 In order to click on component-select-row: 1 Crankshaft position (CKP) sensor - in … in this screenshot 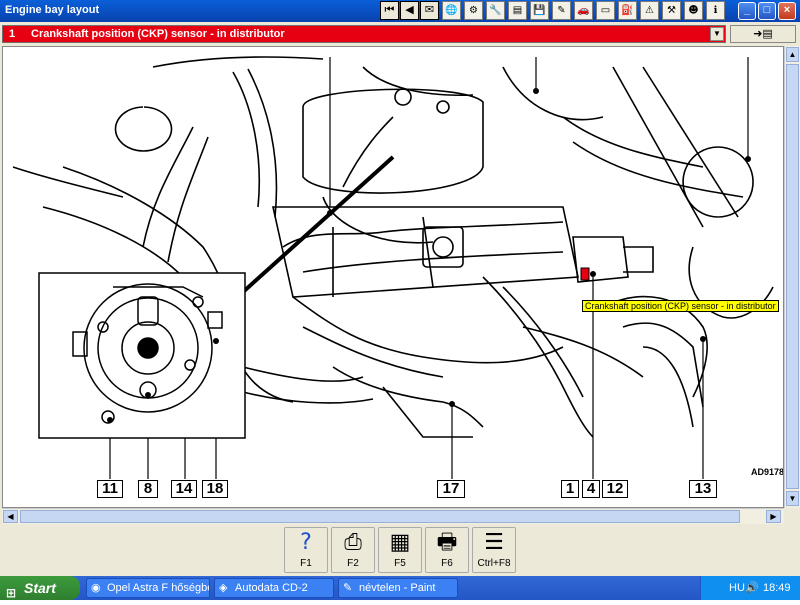, I will do `click(400, 34)`.